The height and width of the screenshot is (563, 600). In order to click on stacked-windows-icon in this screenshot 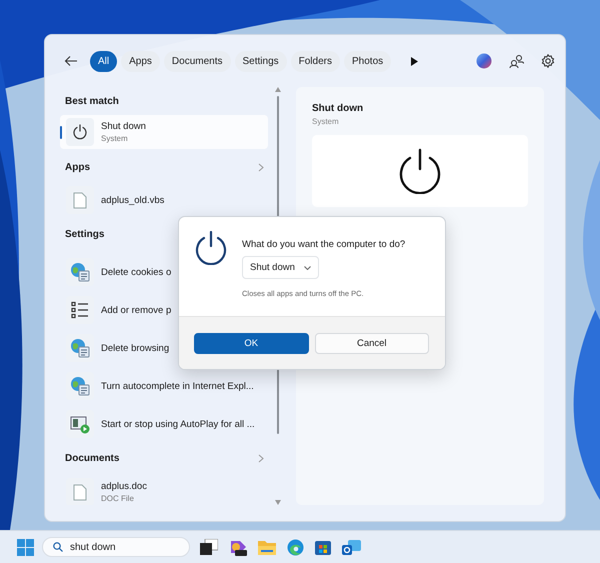, I will do `click(209, 547)`.